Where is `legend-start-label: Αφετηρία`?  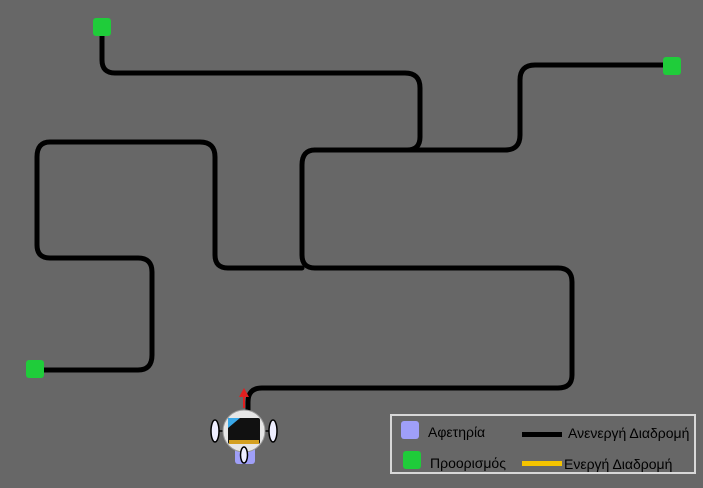 legend-start-label: Αφετηρία is located at coordinates (457, 432).